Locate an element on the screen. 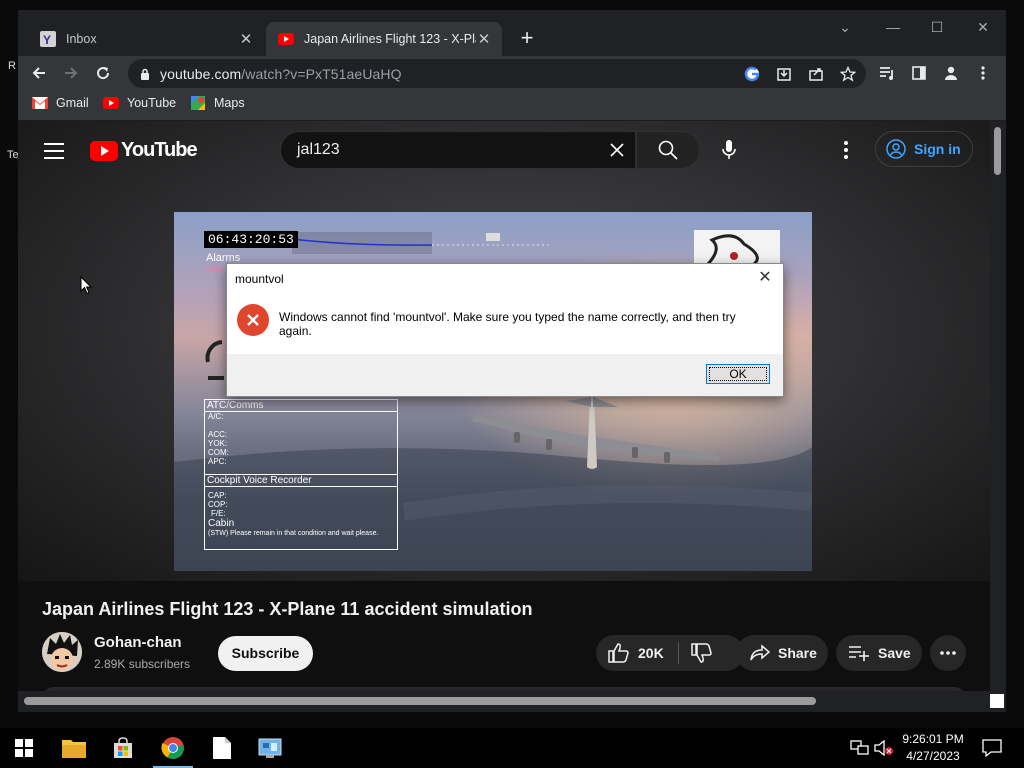  bookmark-youtube: YouTube is located at coordinates (139, 103).